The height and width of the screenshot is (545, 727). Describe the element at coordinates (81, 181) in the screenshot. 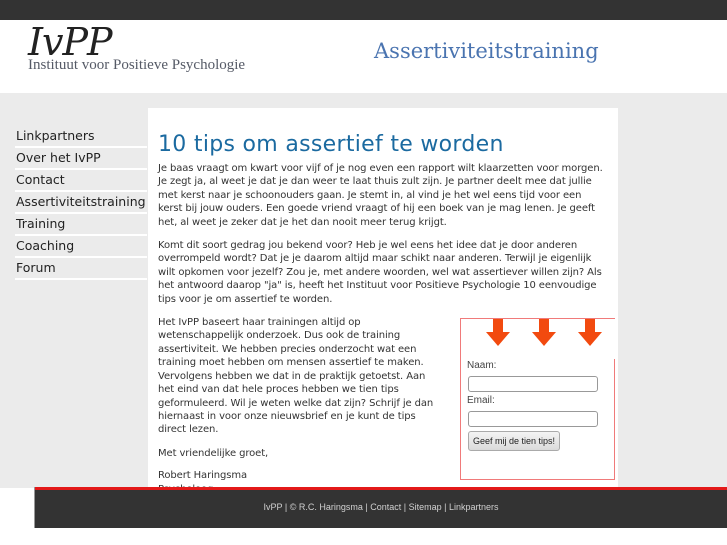

I see `sidebar-item-contact: Contact` at that location.